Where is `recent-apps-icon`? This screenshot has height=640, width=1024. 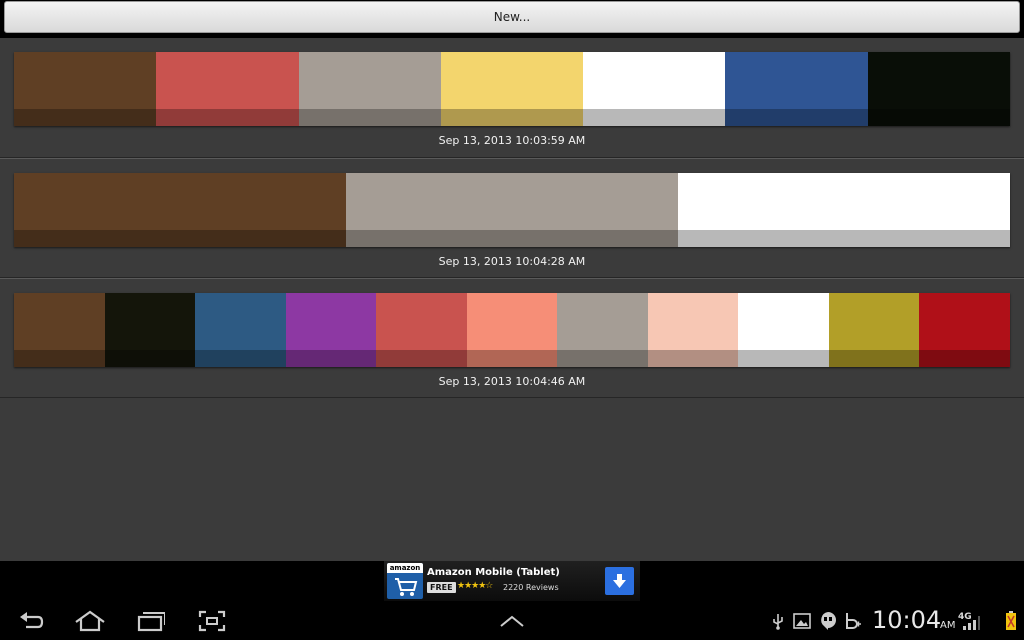
recent-apps-icon is located at coordinates (150, 621).